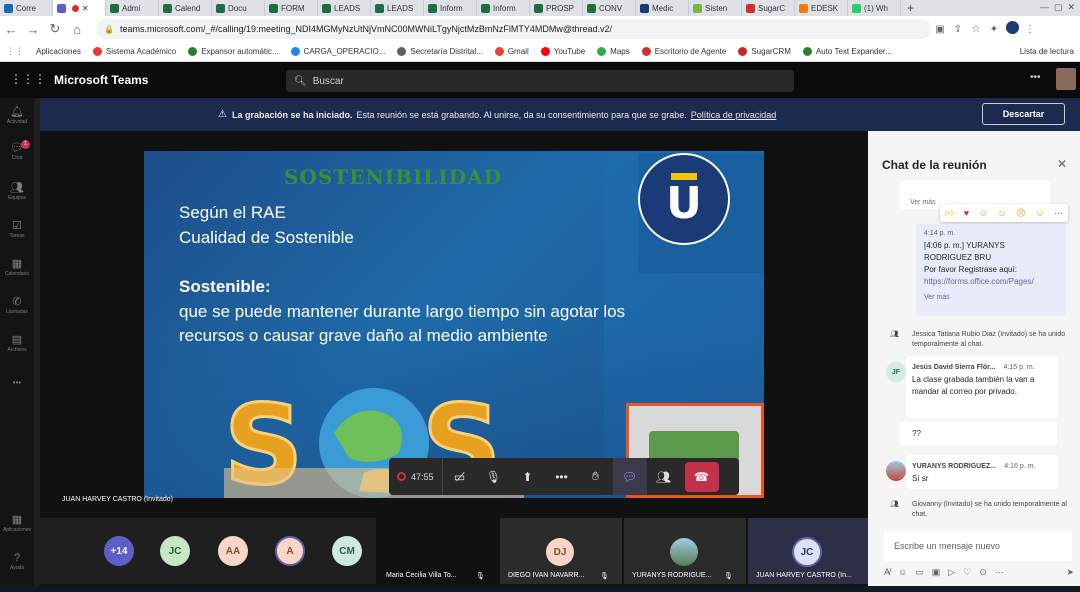  Describe the element at coordinates (683, 51) in the screenshot. I see `bookmark-item: Escritorio de Agente` at that location.